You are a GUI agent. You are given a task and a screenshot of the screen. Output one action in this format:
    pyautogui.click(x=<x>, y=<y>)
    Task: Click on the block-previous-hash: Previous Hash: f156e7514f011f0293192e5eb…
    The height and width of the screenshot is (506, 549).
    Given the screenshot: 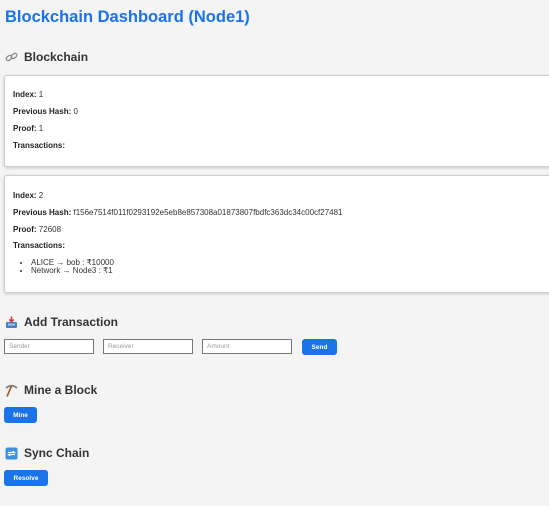 What is the action you would take?
    pyautogui.click(x=178, y=212)
    